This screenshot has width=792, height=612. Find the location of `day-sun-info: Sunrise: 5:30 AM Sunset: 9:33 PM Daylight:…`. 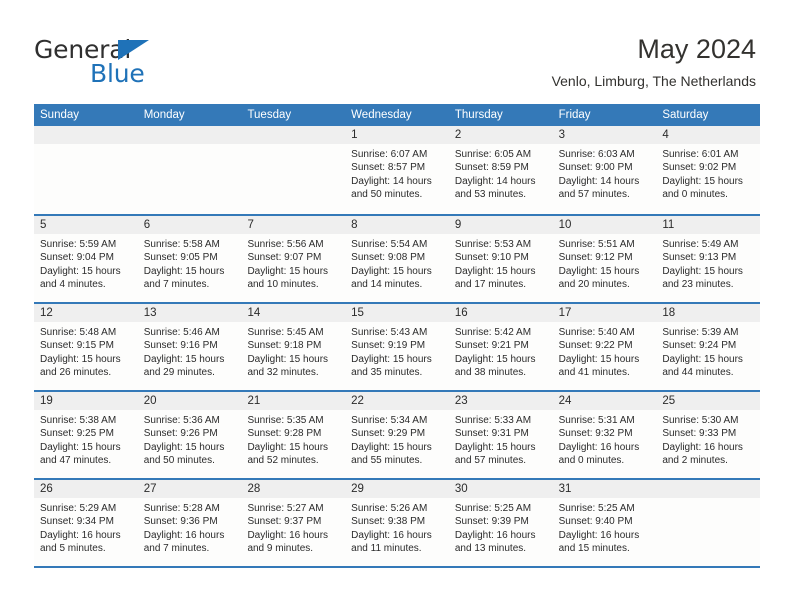

day-sun-info: Sunrise: 5:30 AM Sunset: 9:33 PM Daylight:… is located at coordinates (708, 439).